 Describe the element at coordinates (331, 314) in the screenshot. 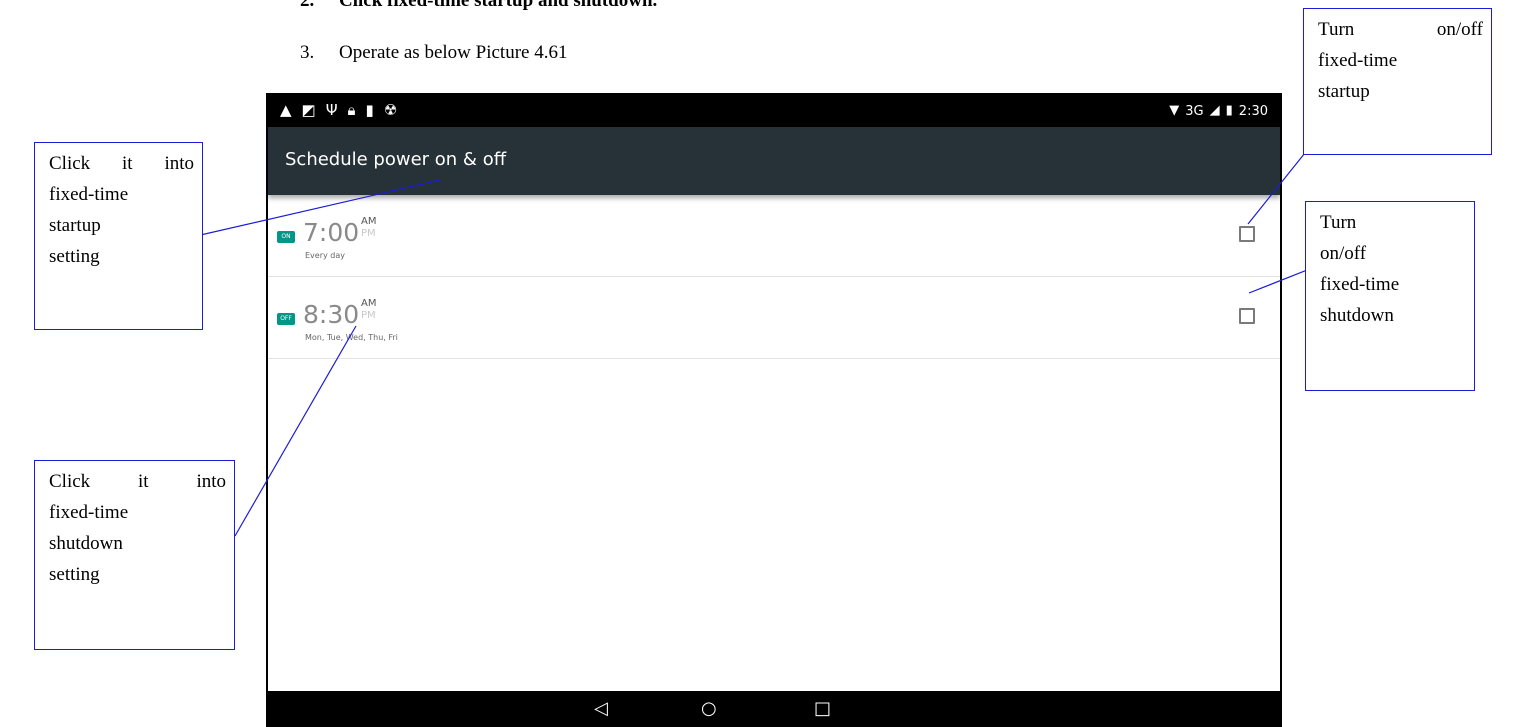

I see `schedule-time: 8:30` at that location.